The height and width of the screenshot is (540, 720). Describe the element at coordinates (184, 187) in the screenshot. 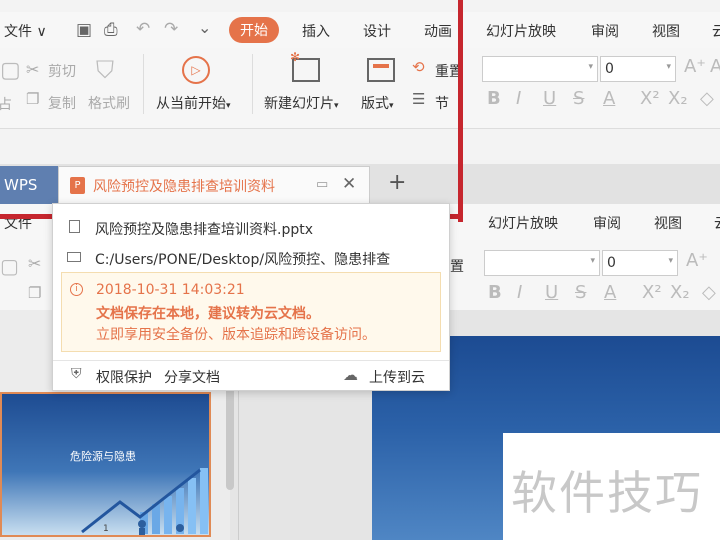

I see `document-tab-title: 风险预控及隐患排查培训资料` at that location.